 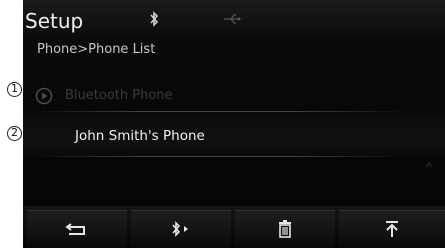 I want to click on move-to-top-icon, so click(x=392, y=229).